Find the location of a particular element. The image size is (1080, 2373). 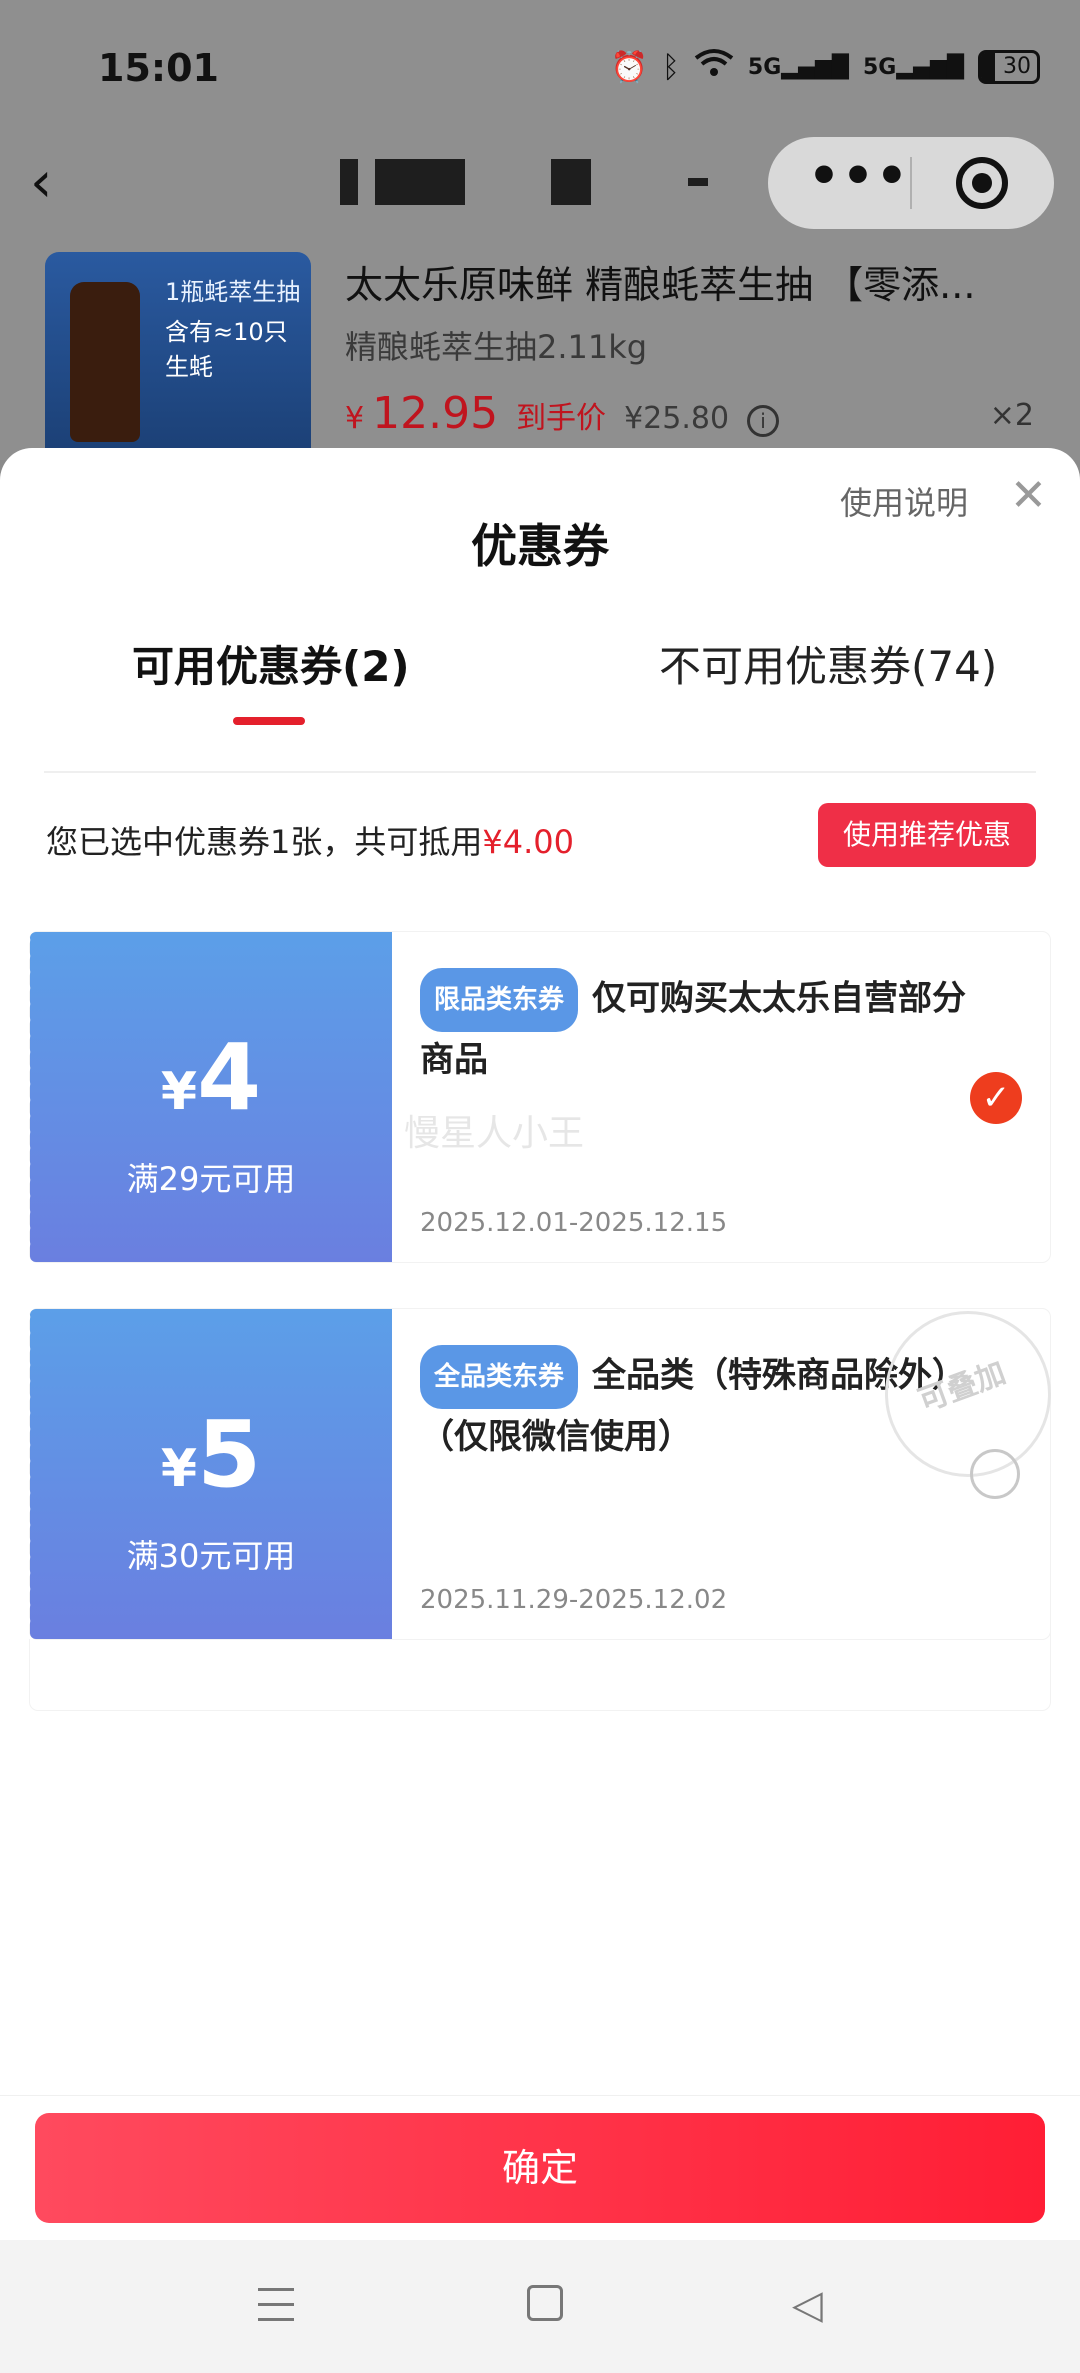

coupon-value-panel: ¥4 满29元可用 is located at coordinates (208, 1097).